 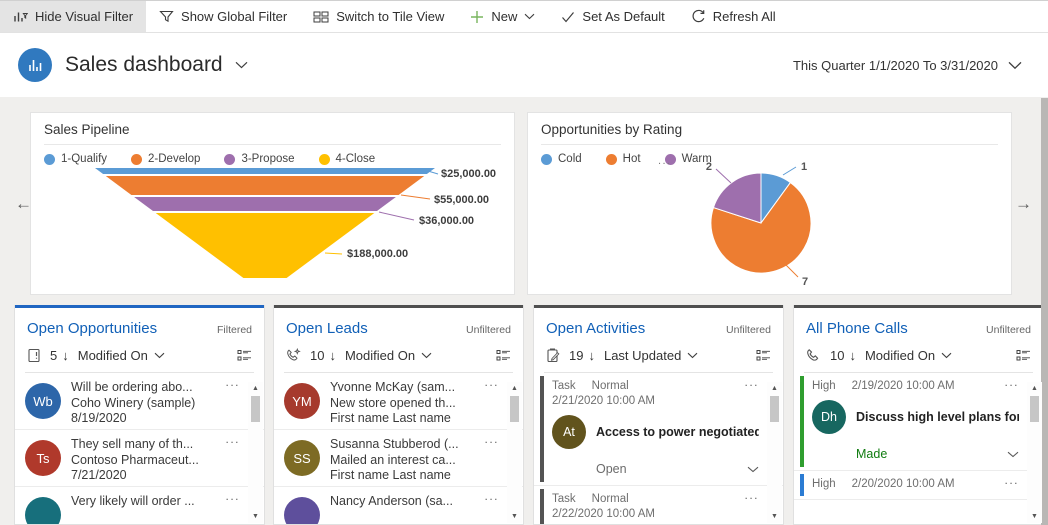 What do you see at coordinates (642, 355) in the screenshot?
I see `sort-field-selector: Last Updated` at bounding box center [642, 355].